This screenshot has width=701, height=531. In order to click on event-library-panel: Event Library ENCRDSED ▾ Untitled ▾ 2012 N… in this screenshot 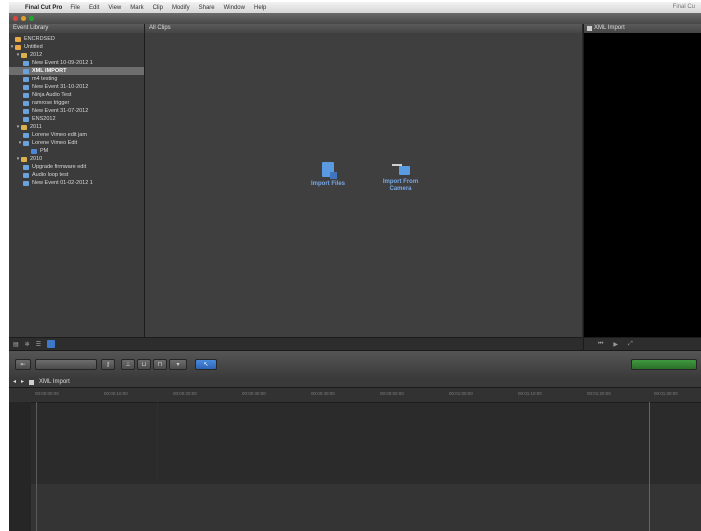, I will do `click(78, 187)`.